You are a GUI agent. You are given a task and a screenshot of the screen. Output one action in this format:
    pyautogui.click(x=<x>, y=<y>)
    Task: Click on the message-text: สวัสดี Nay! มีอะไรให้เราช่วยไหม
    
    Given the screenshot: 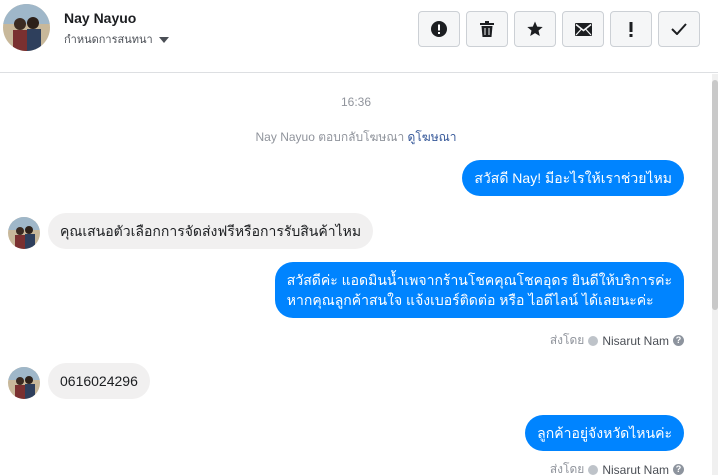 What is the action you would take?
    pyautogui.click(x=573, y=178)
    